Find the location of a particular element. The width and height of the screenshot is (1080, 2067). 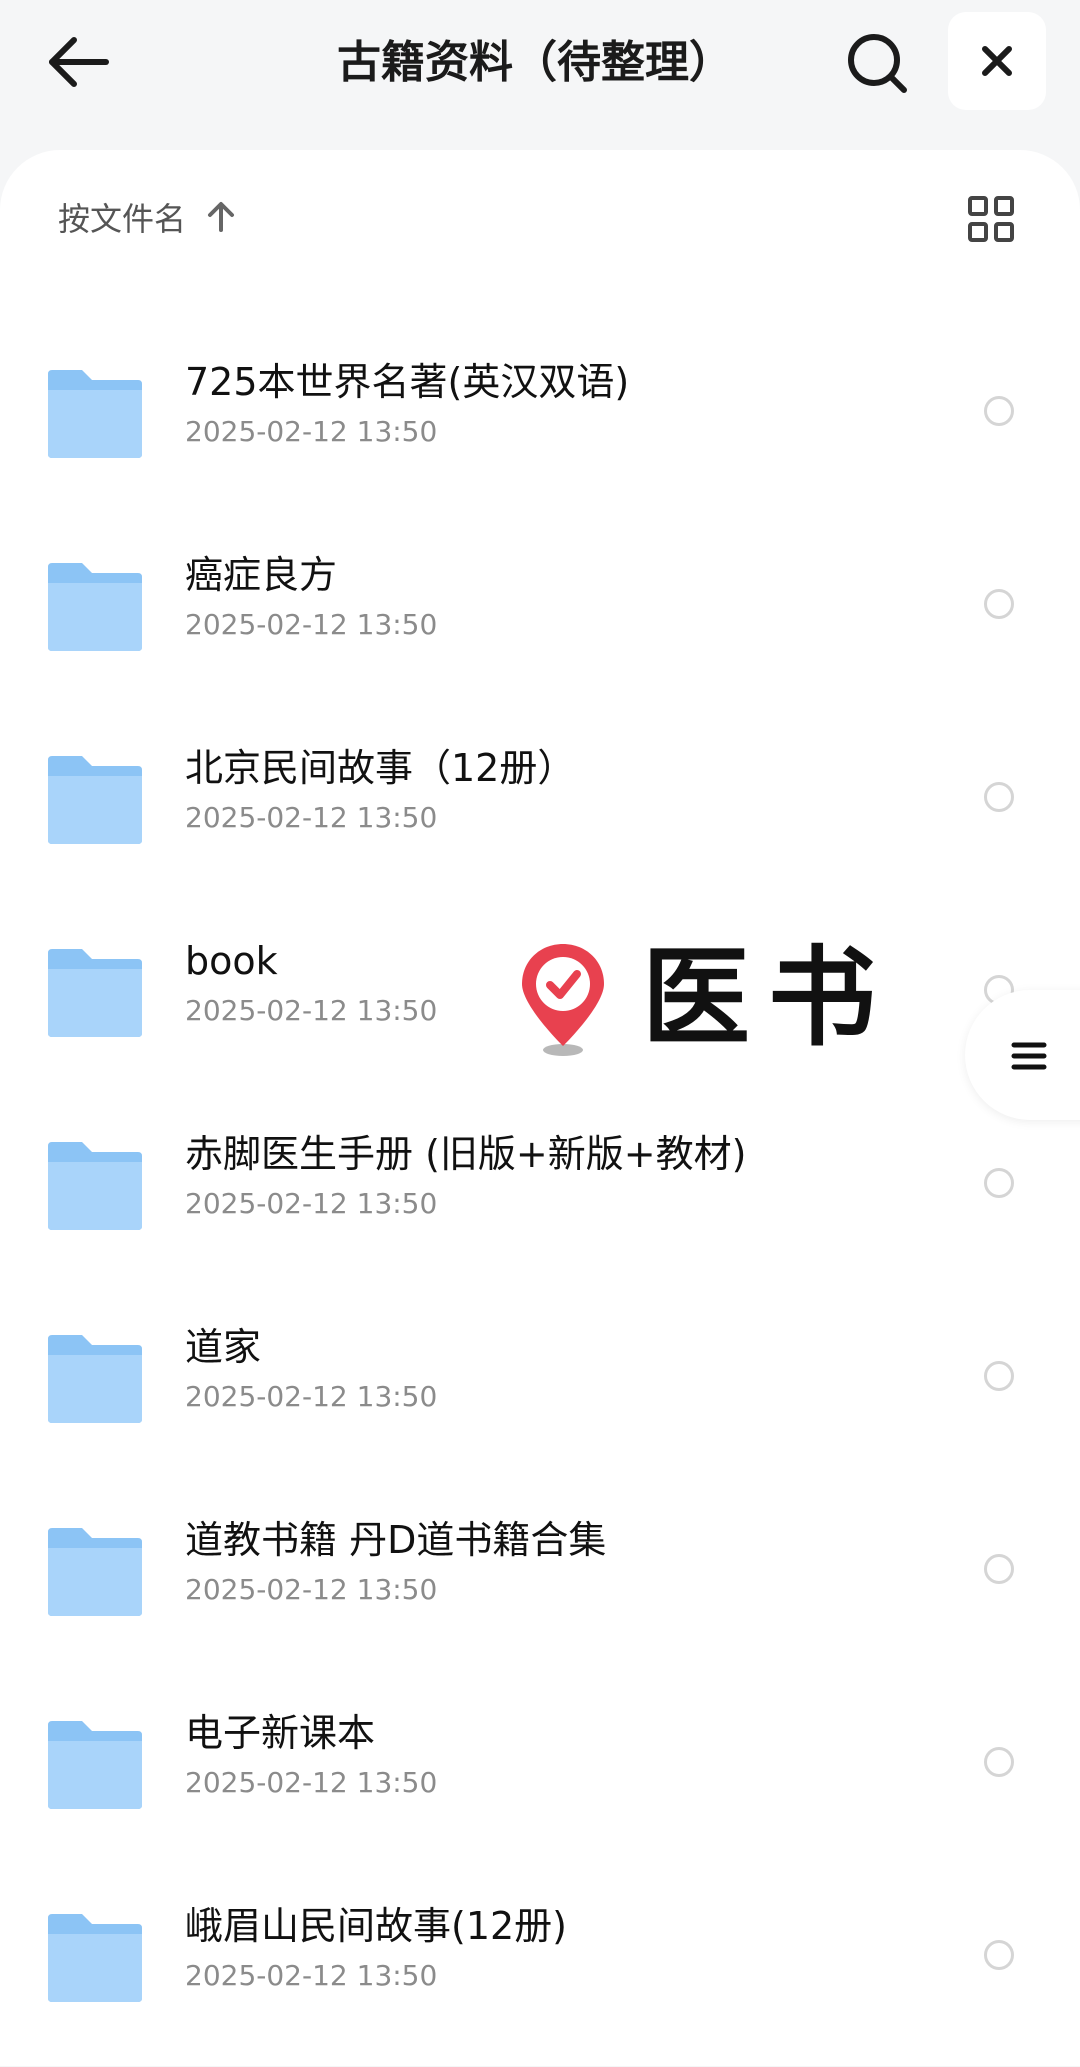

watermark-text: 医书 is located at coordinates (768, 998).